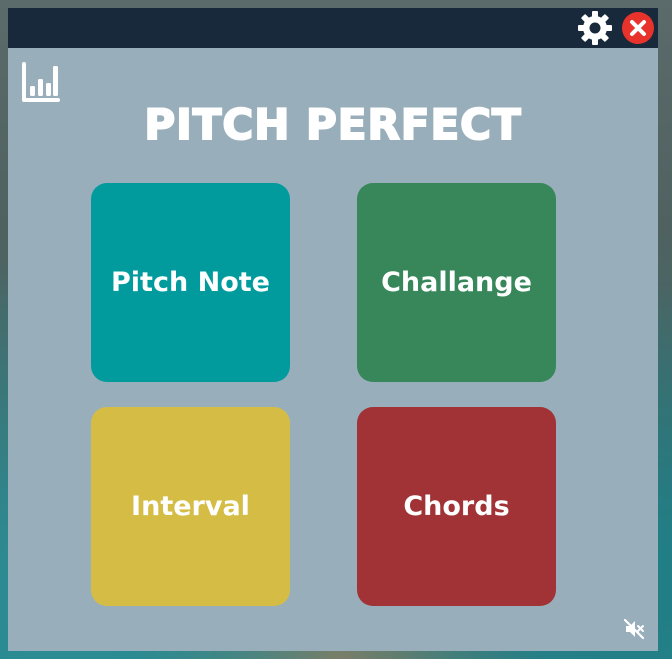  I want to click on stats-button, so click(40, 82).